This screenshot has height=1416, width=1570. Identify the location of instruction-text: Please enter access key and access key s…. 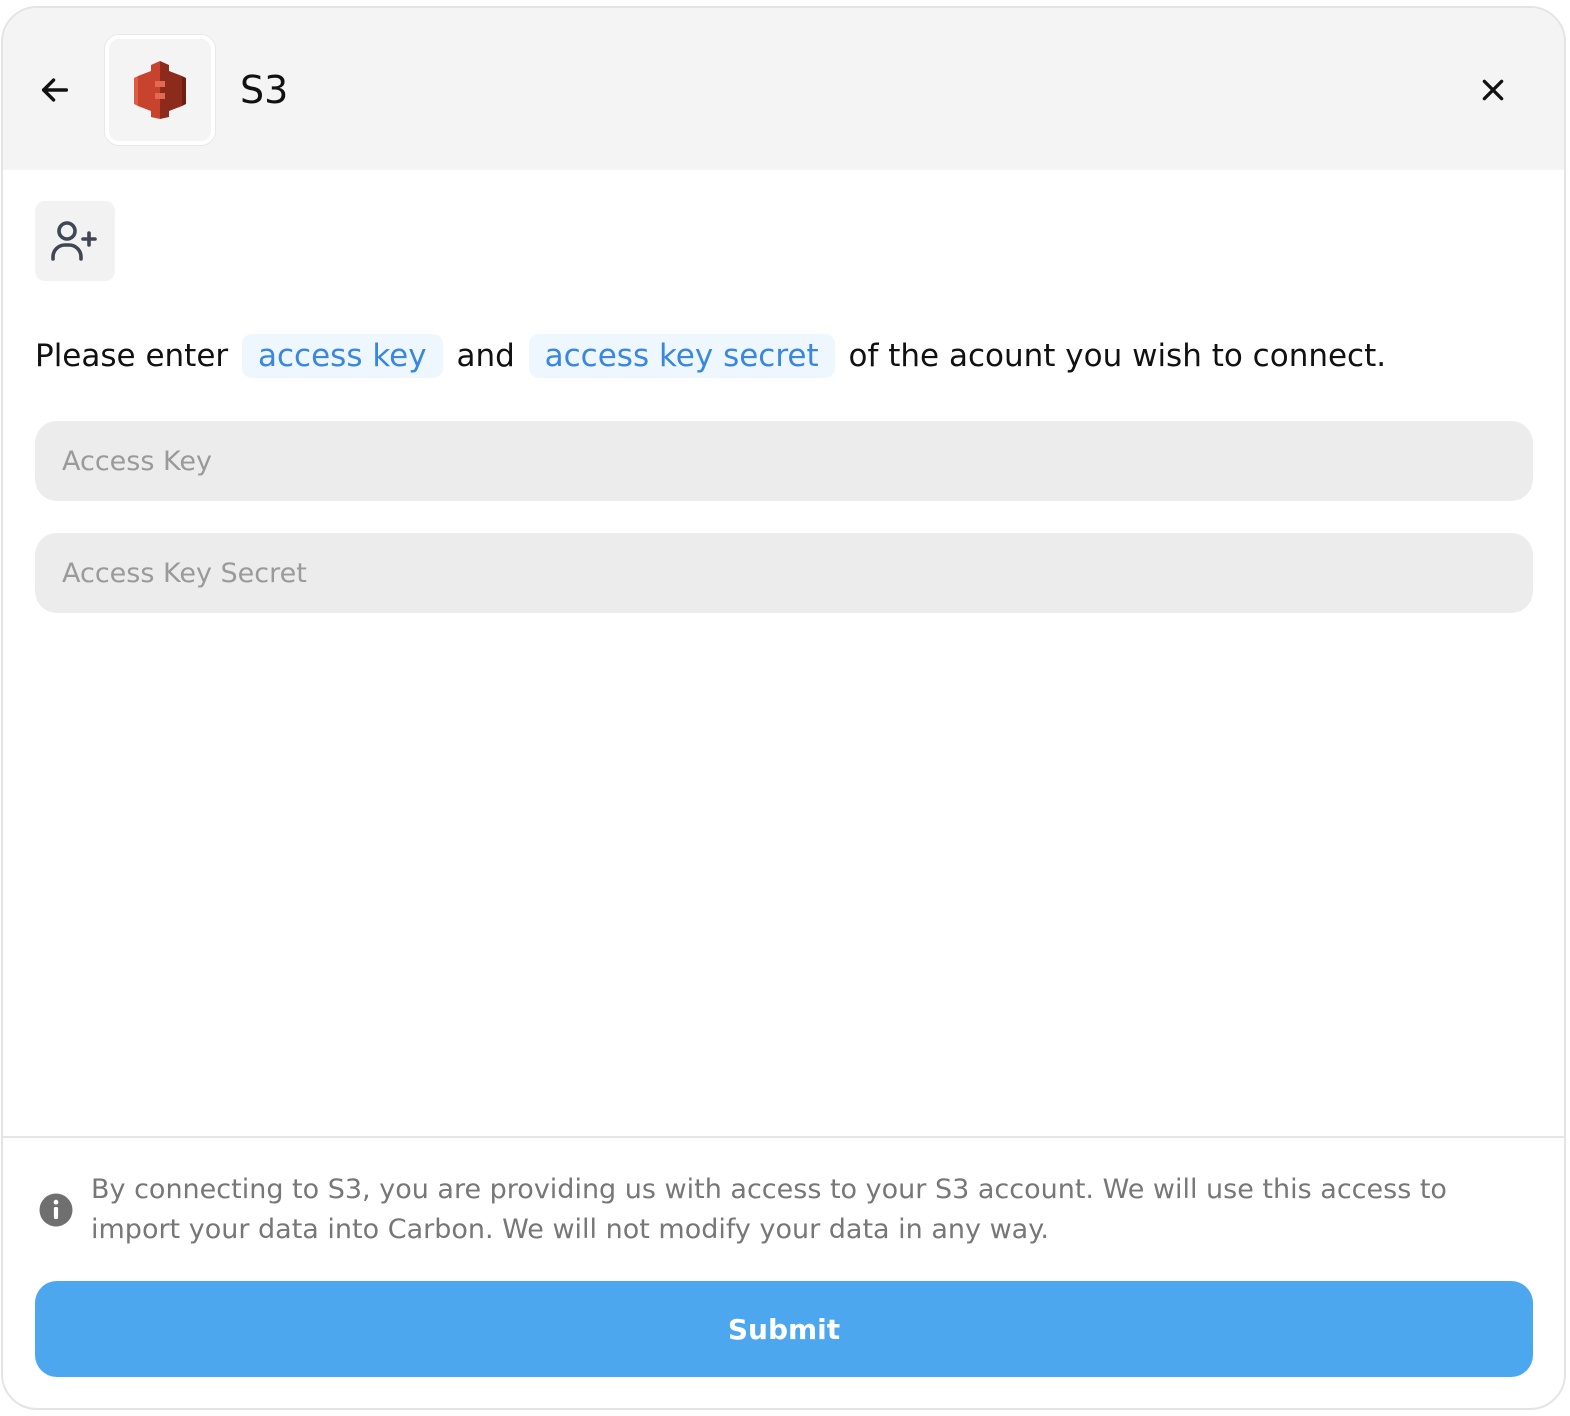
(775, 356).